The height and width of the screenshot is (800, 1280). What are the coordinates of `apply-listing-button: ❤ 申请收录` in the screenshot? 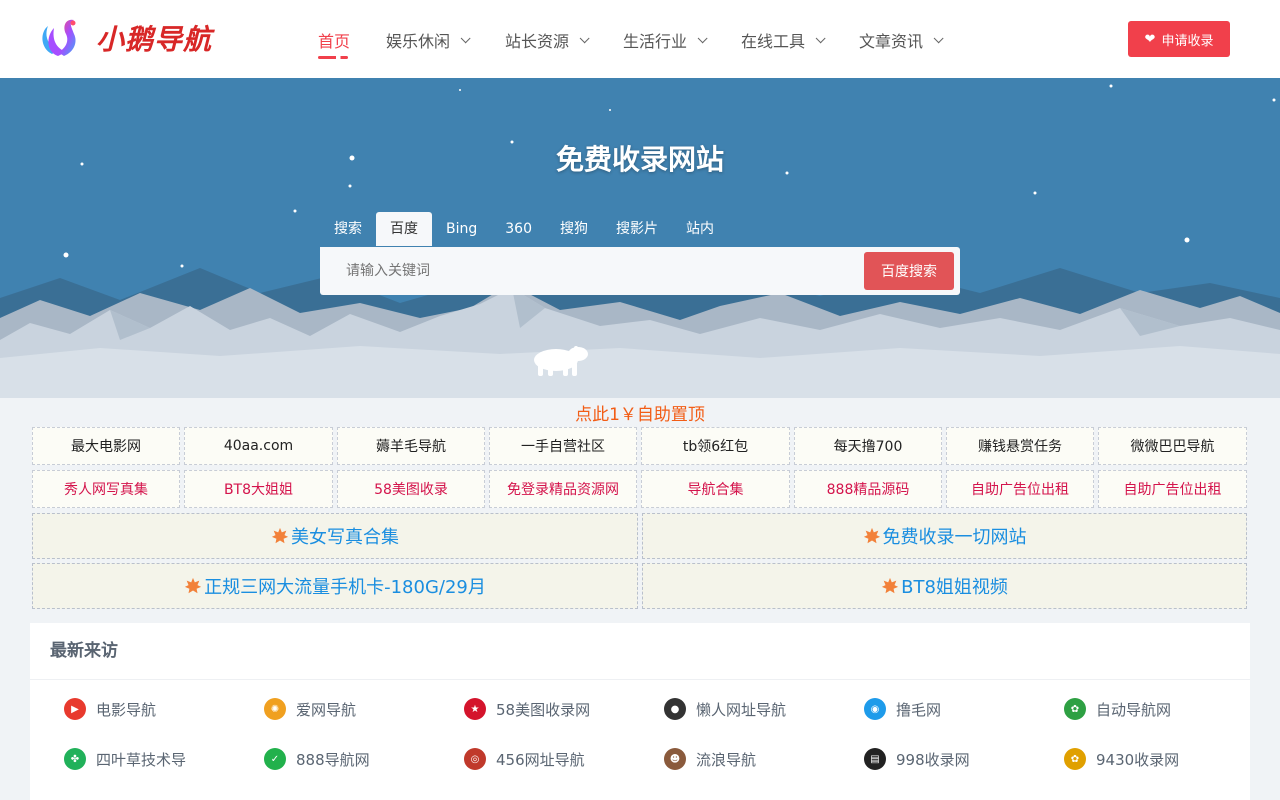 It's located at (1179, 39).